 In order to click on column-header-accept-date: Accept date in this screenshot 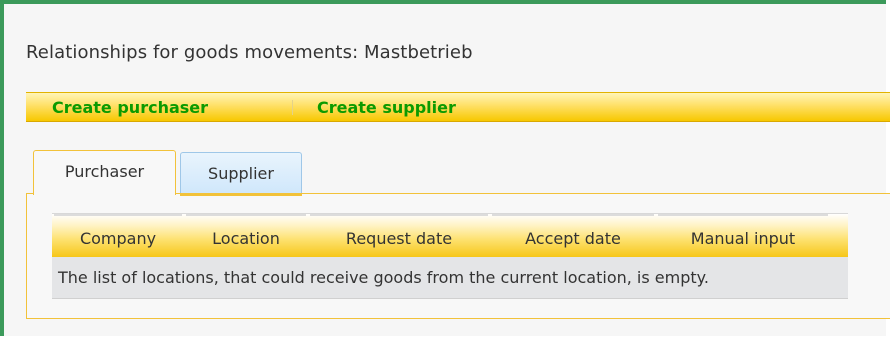, I will do `click(573, 236)`.